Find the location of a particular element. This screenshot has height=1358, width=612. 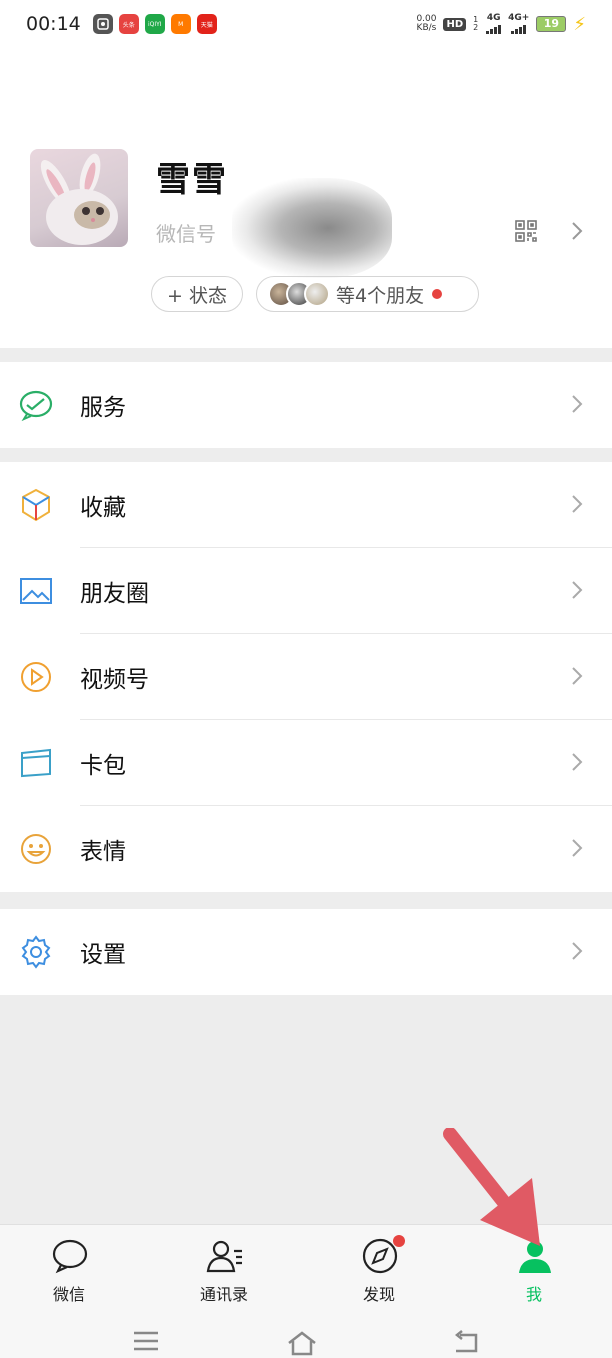

menu-item-settings: 设置 is located at coordinates (306, 952).